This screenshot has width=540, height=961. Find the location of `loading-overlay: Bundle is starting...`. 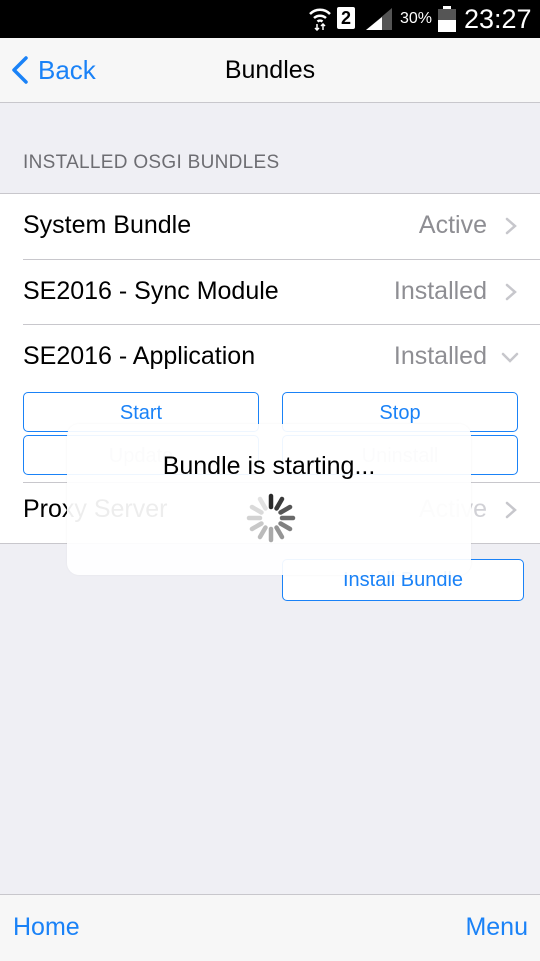

loading-overlay: Bundle is starting... is located at coordinates (269, 499).